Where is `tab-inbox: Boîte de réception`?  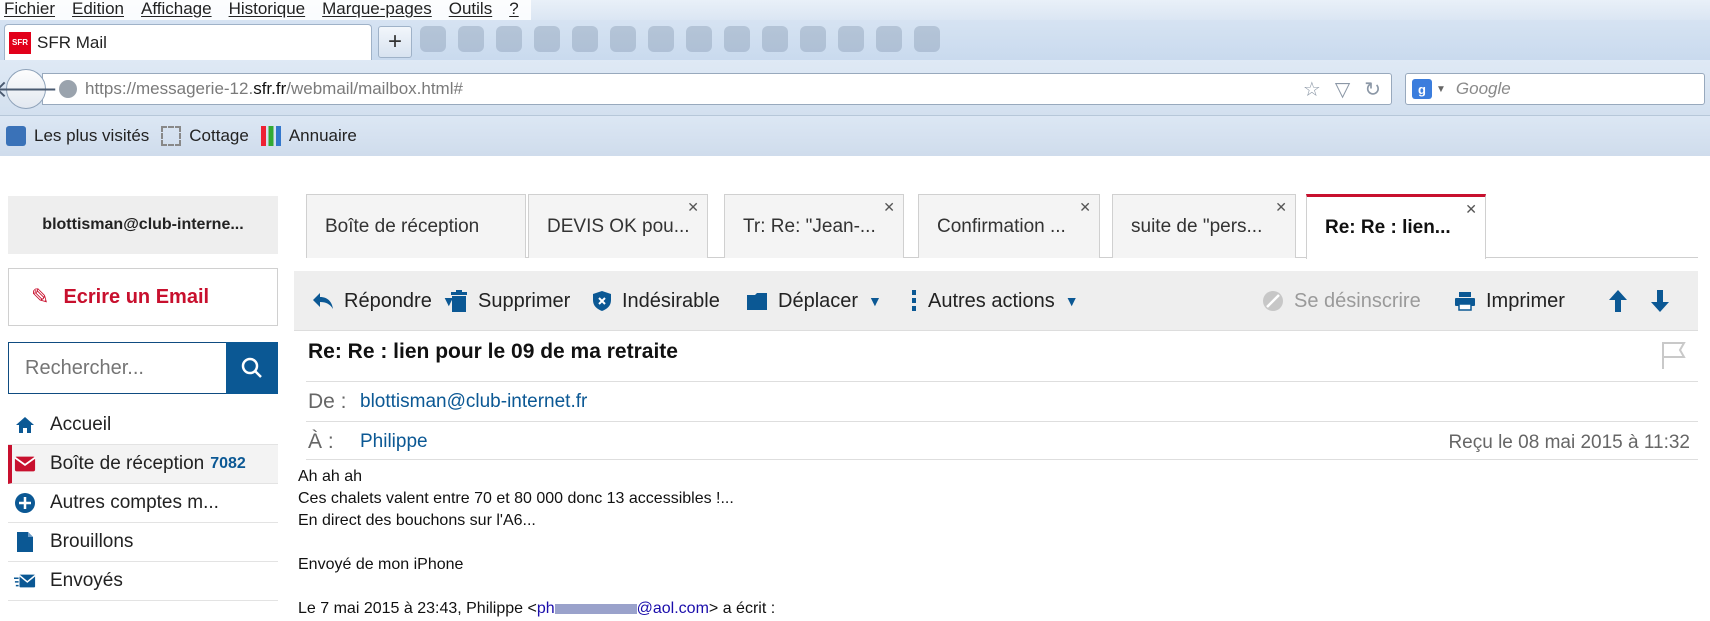
tab-inbox: Boîte de réception is located at coordinates (416, 226).